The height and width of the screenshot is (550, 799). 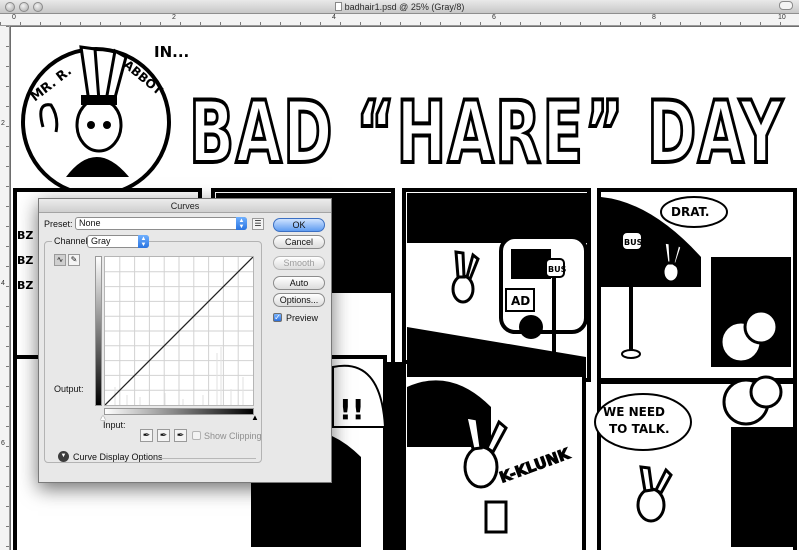 What do you see at coordinates (38, 7) in the screenshot?
I see `zoom-window-button` at bounding box center [38, 7].